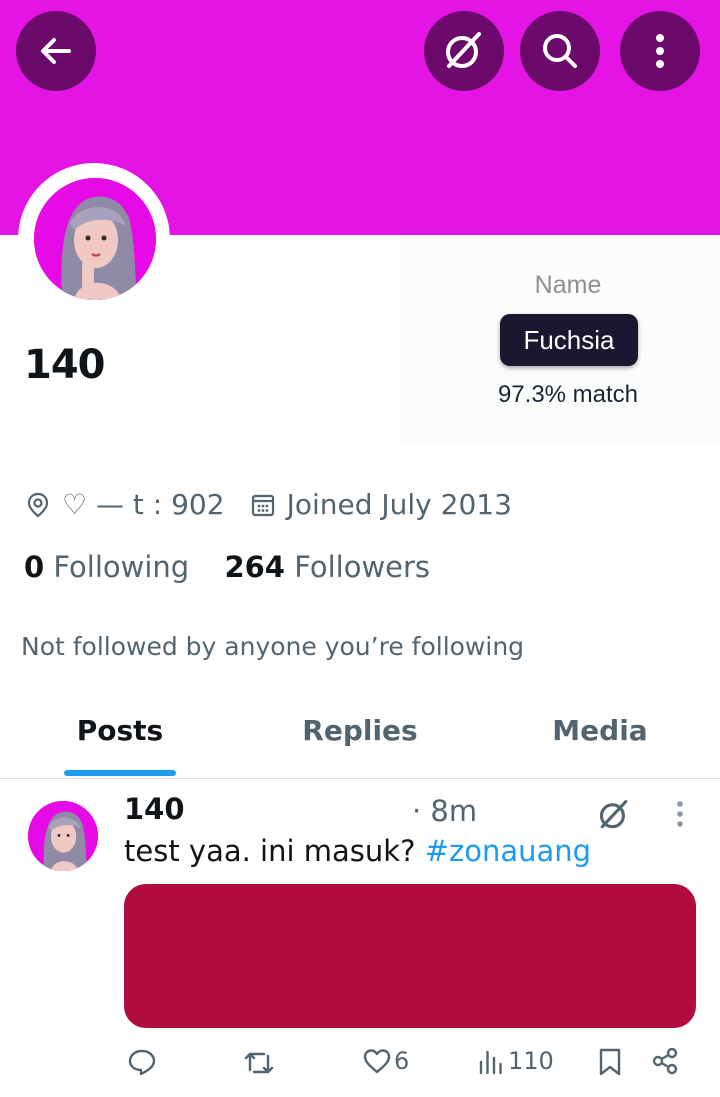  Describe the element at coordinates (273, 646) in the screenshot. I see `not-followed-notice: Not followed by anyone you’re following` at that location.